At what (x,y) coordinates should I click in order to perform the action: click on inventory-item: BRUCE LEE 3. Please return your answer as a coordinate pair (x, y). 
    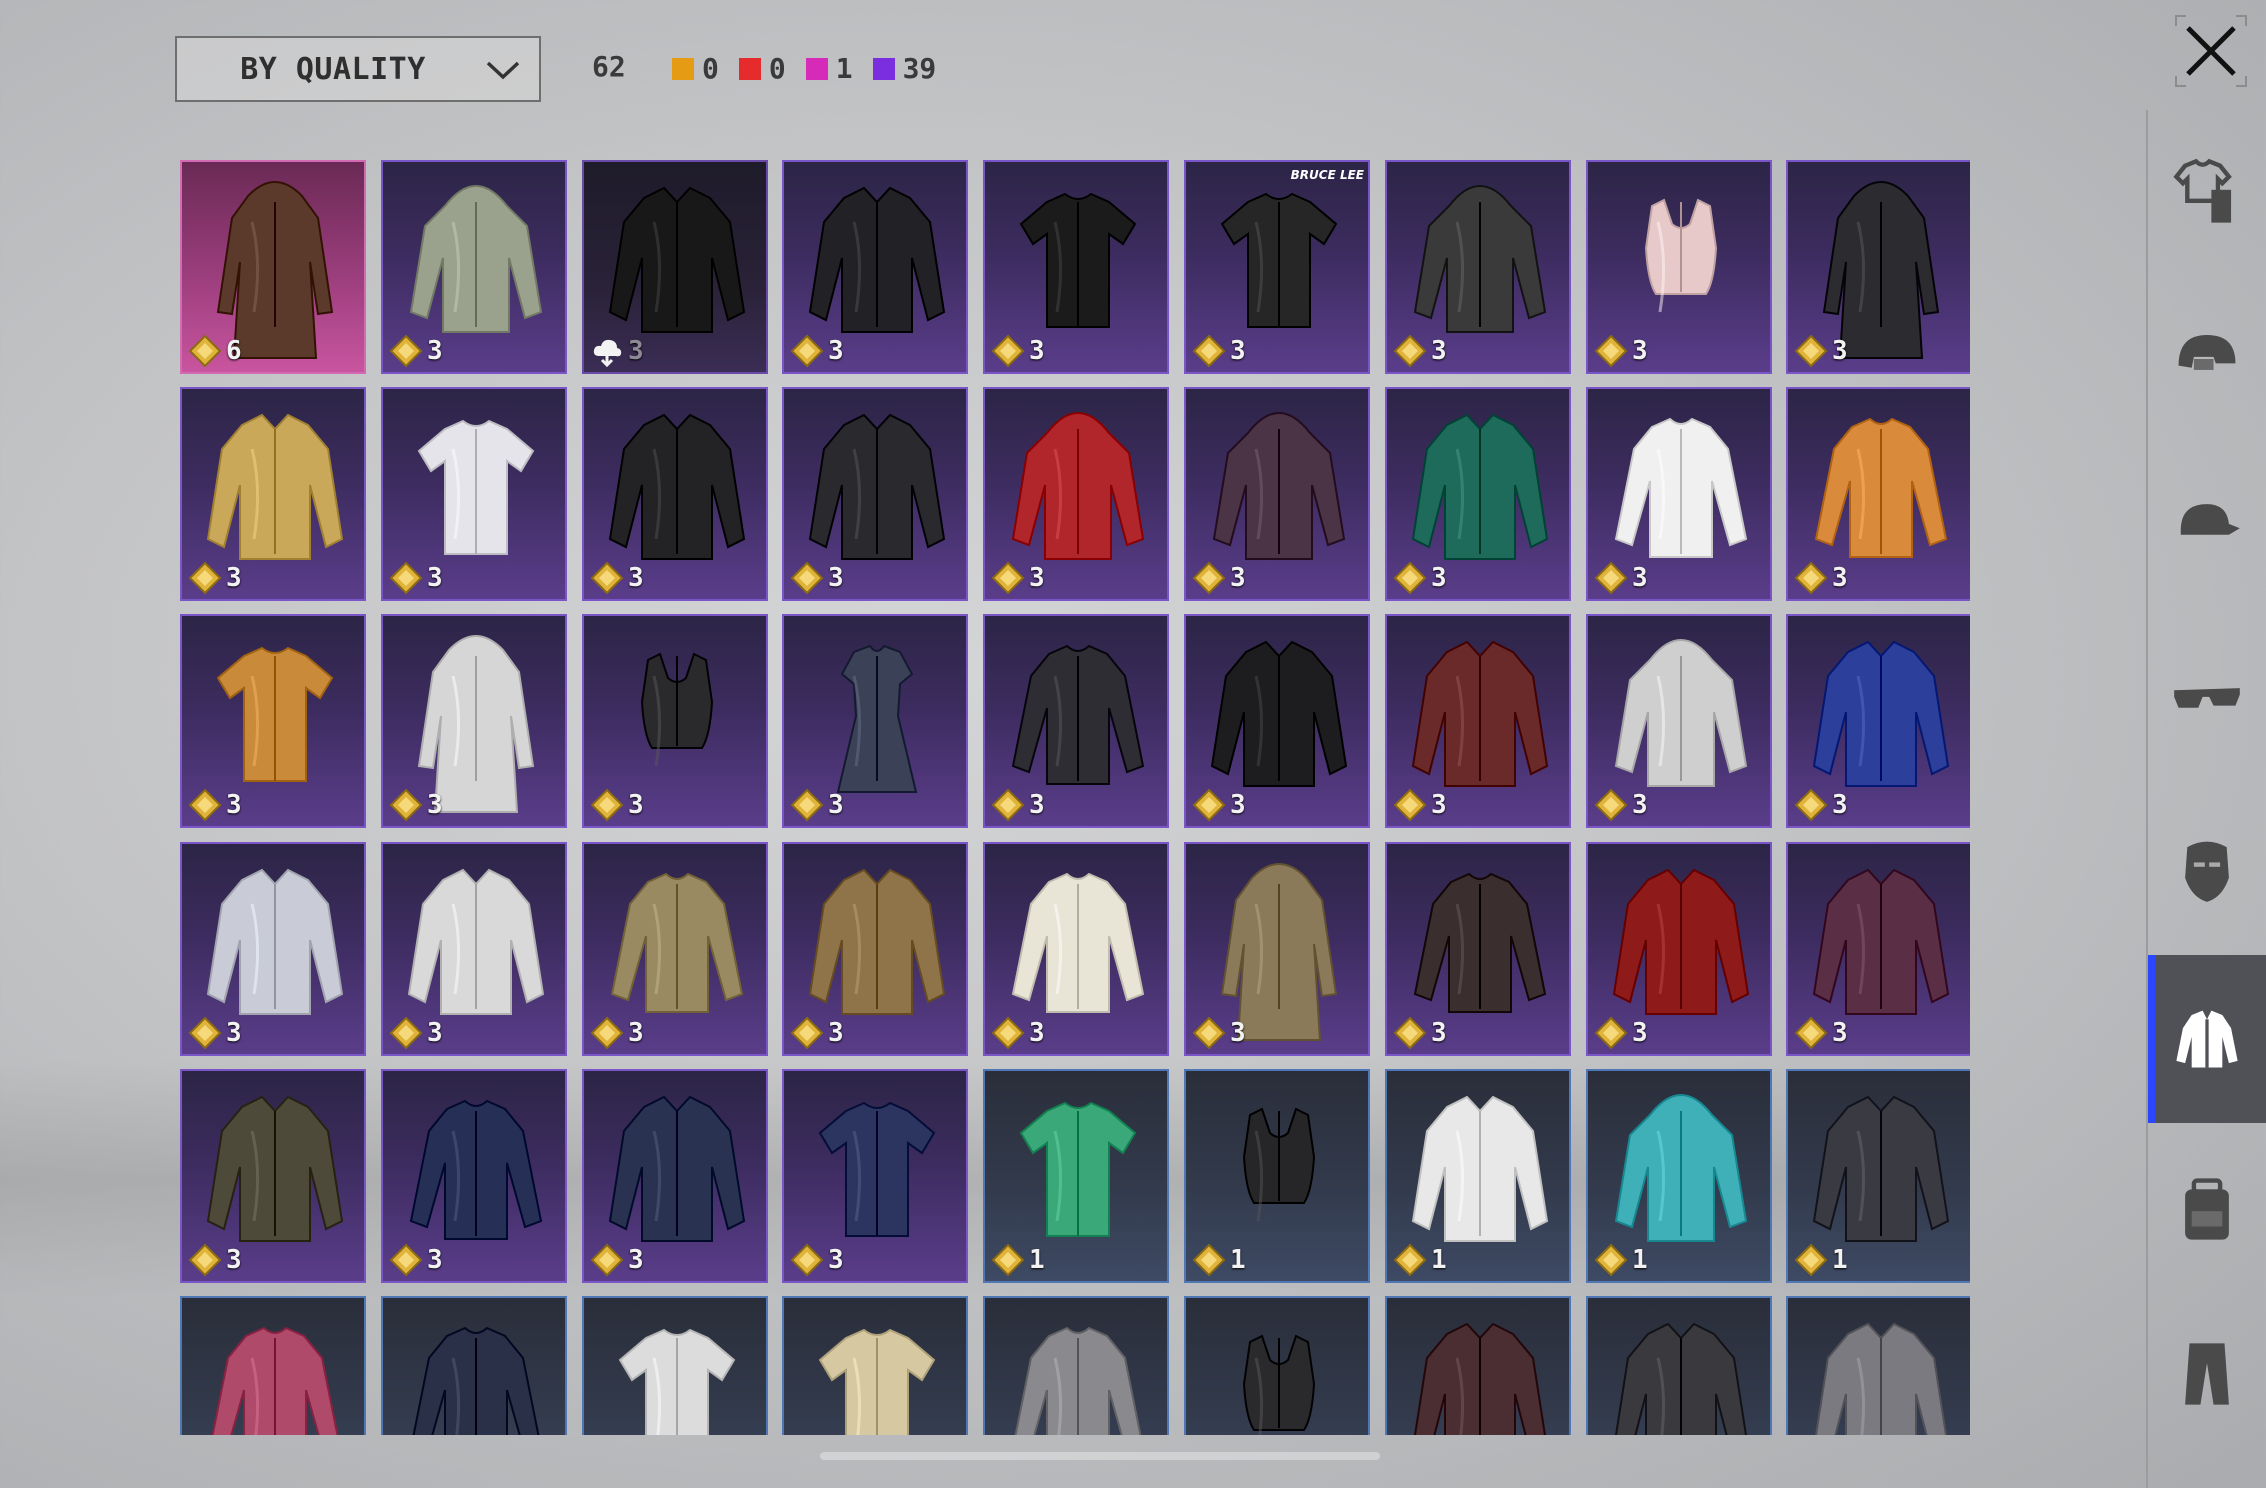
    Looking at the image, I should click on (1277, 267).